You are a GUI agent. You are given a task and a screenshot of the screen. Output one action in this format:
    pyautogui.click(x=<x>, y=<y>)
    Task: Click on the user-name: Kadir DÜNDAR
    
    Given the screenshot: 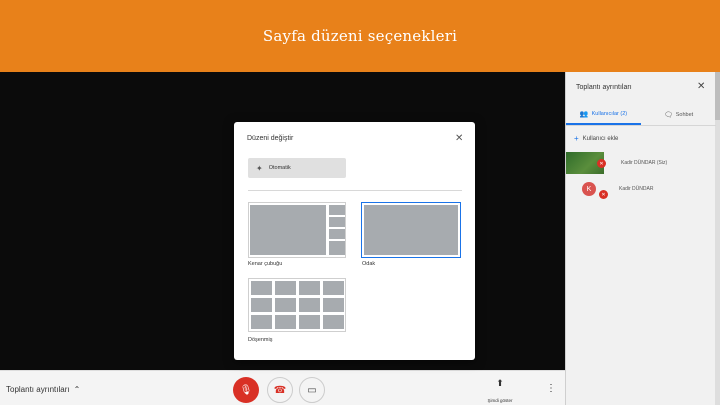 What is the action you would take?
    pyautogui.click(x=636, y=189)
    